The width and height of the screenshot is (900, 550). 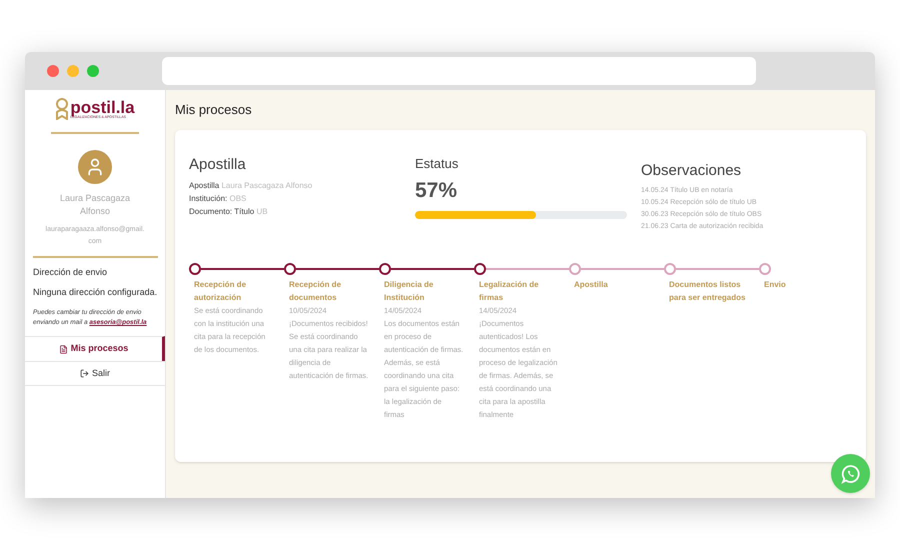 What do you see at coordinates (218, 199) in the screenshot?
I see `process-detail: Institución: OBS` at bounding box center [218, 199].